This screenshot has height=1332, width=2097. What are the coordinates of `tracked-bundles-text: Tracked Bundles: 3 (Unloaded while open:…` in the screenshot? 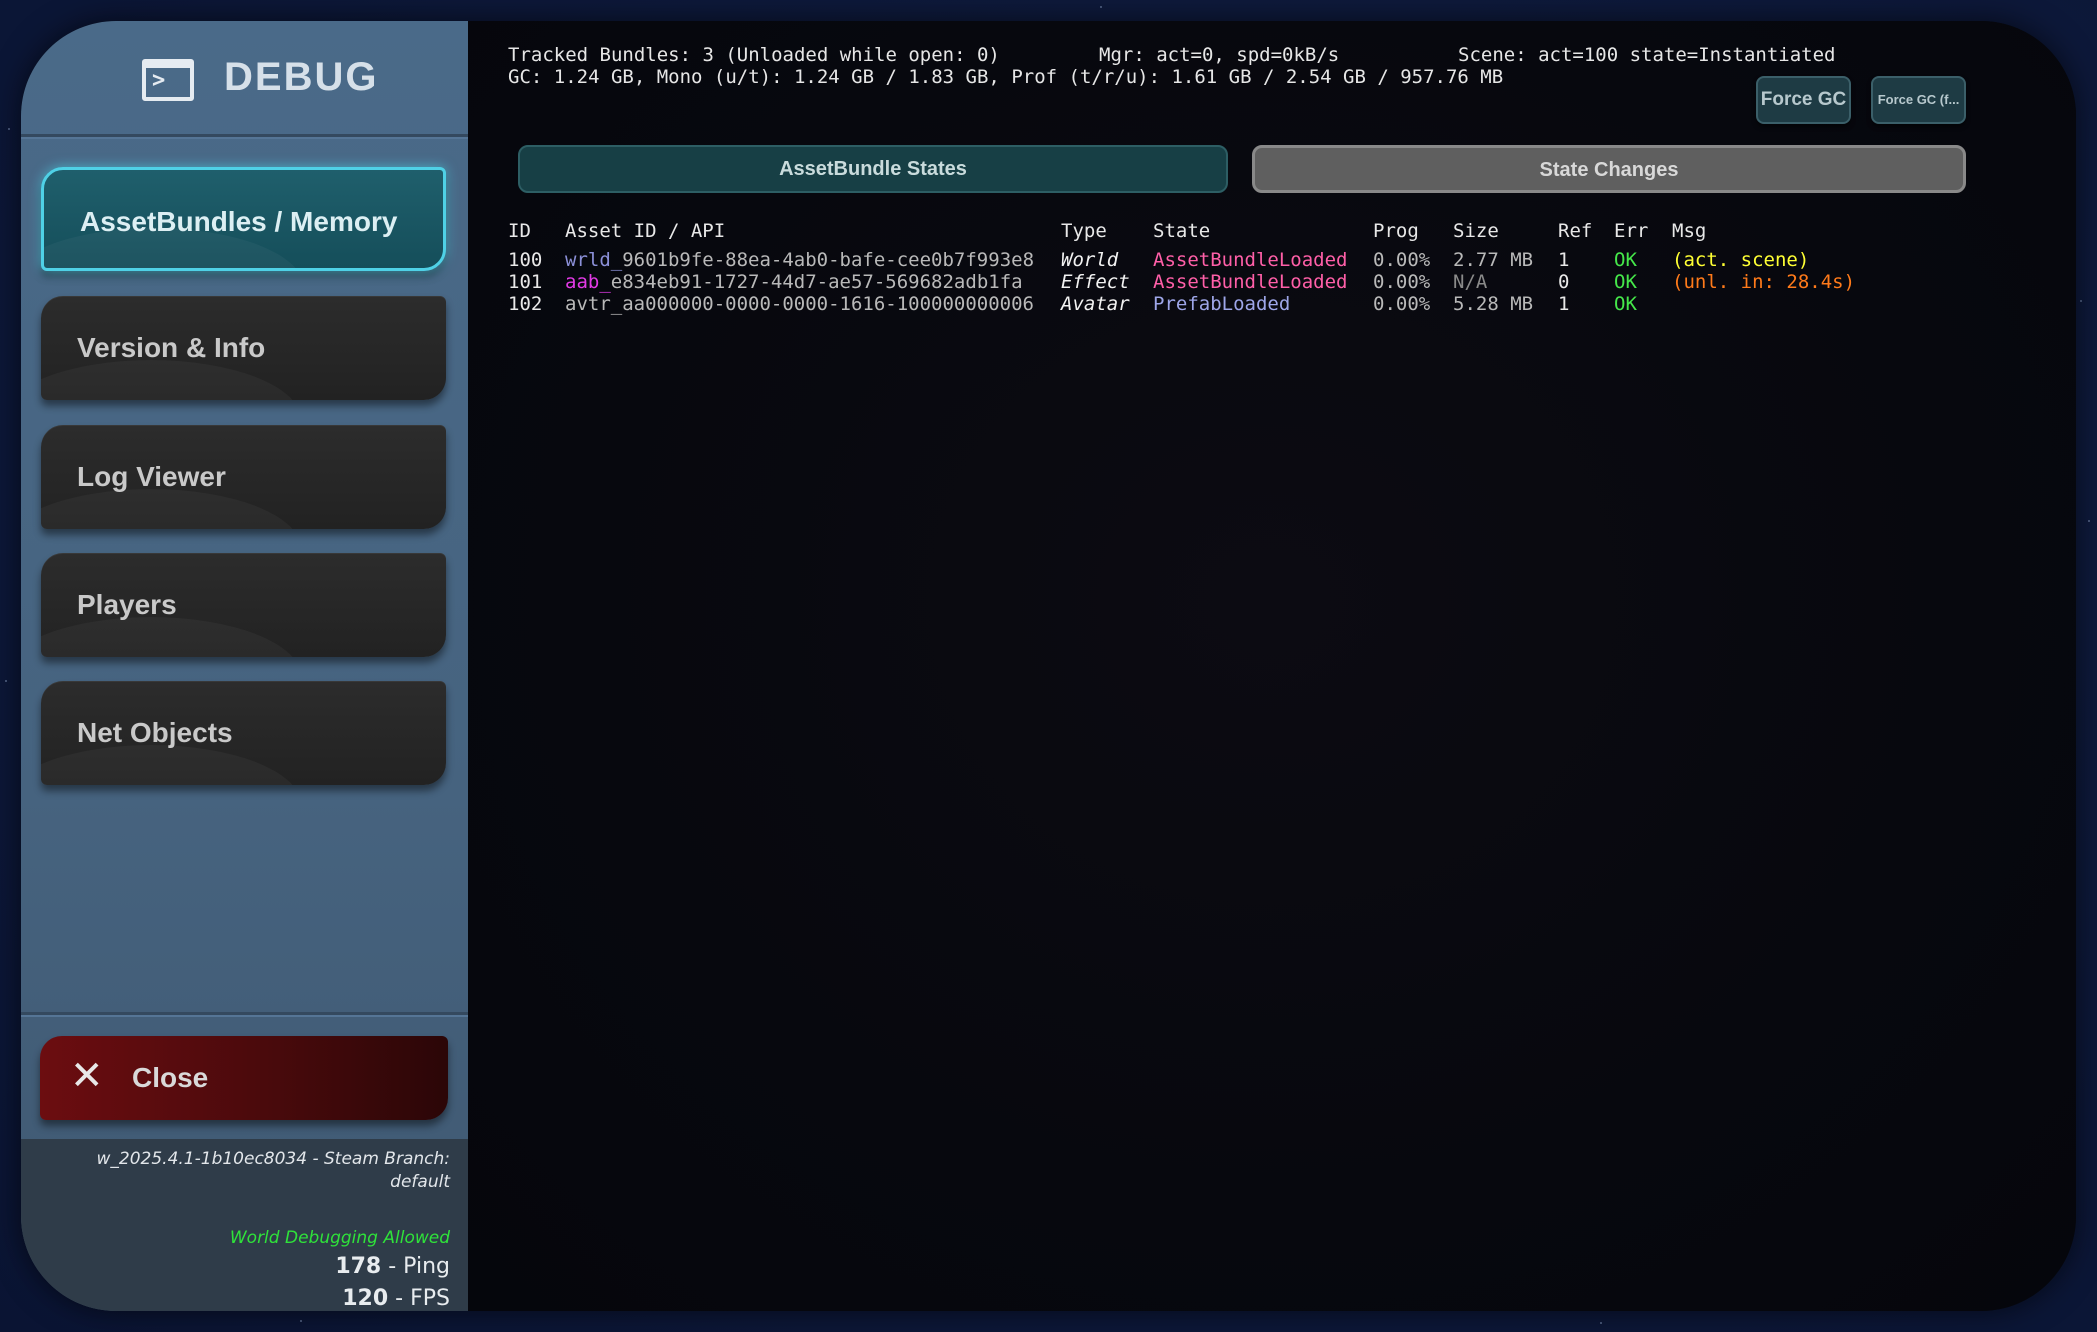 It's located at (754, 55).